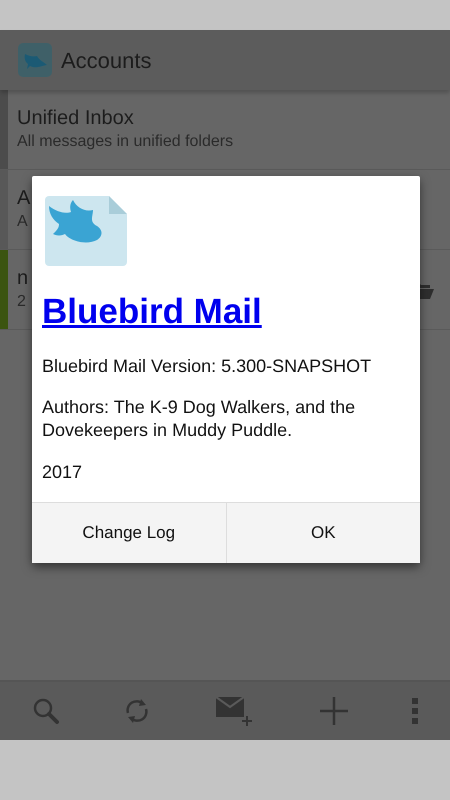 This screenshot has width=450, height=800. I want to click on more-options-icon, so click(415, 711).